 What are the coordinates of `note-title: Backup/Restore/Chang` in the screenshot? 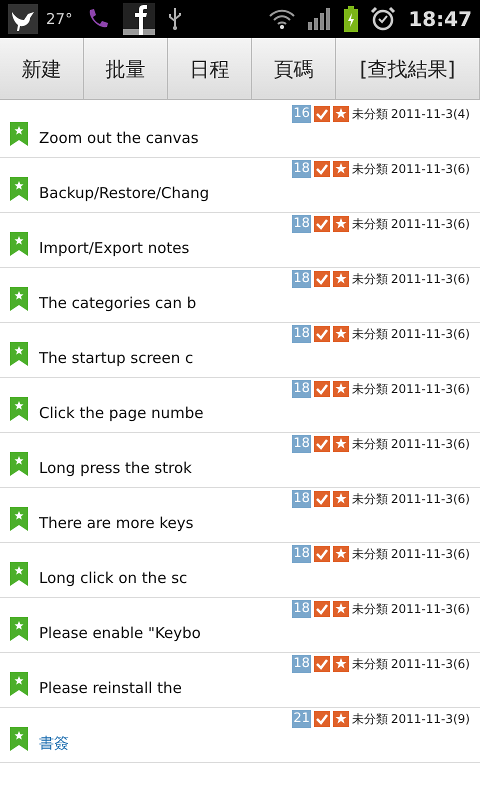 It's located at (124, 193).